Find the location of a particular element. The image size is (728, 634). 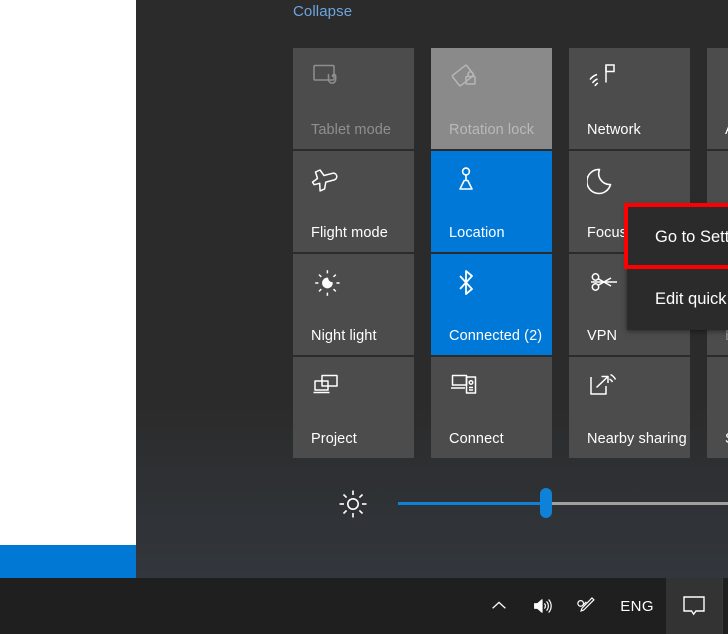

chevron-up-icon is located at coordinates (499, 606).